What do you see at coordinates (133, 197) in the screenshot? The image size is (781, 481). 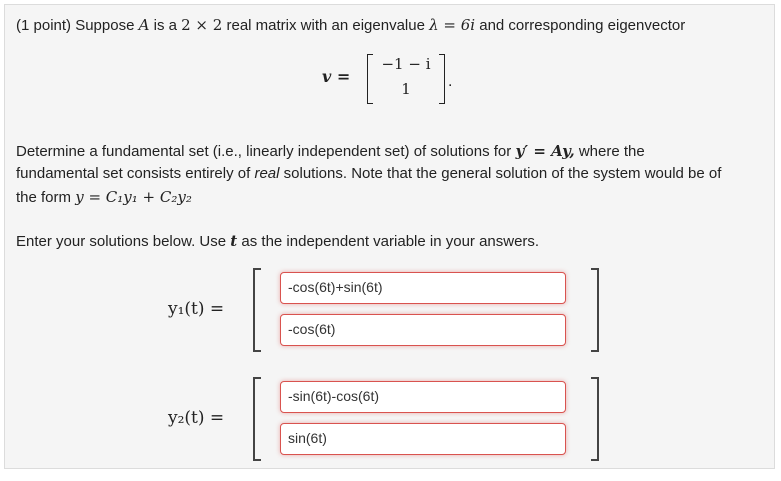 I see `general-solution-expression: y = C₁y₁ + C₂y₂` at bounding box center [133, 197].